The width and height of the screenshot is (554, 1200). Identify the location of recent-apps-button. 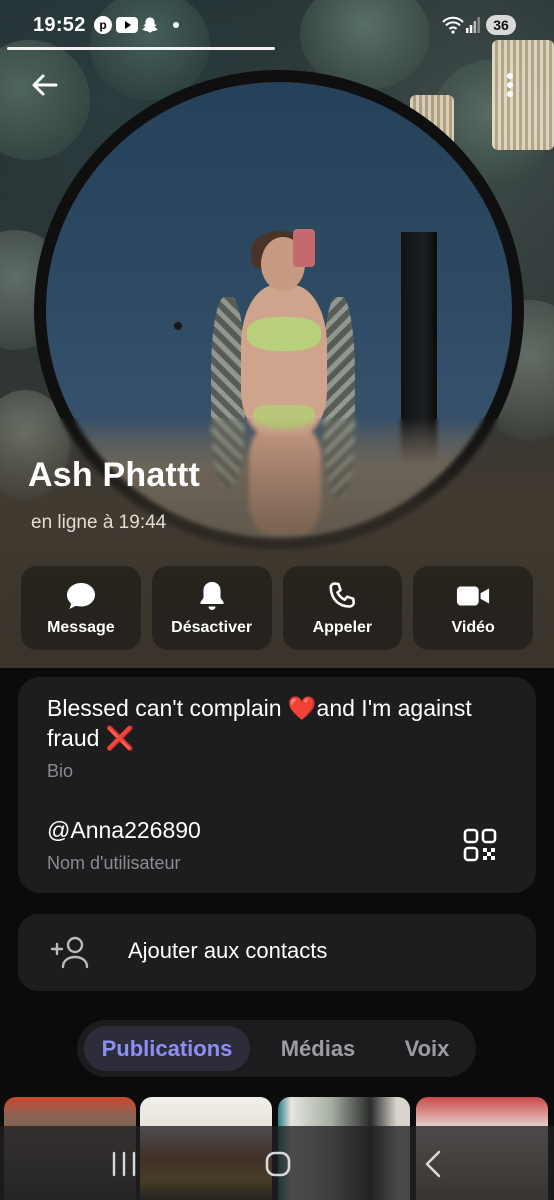
(124, 1164).